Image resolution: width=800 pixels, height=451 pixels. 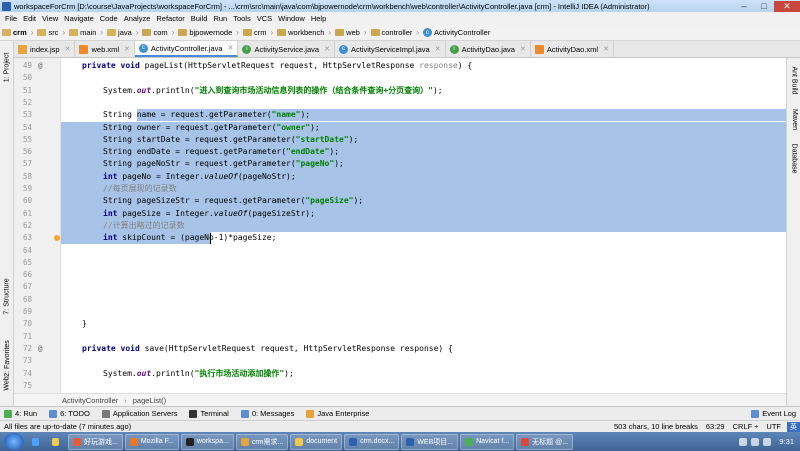 I want to click on maximize-button: □, so click(x=764, y=6).